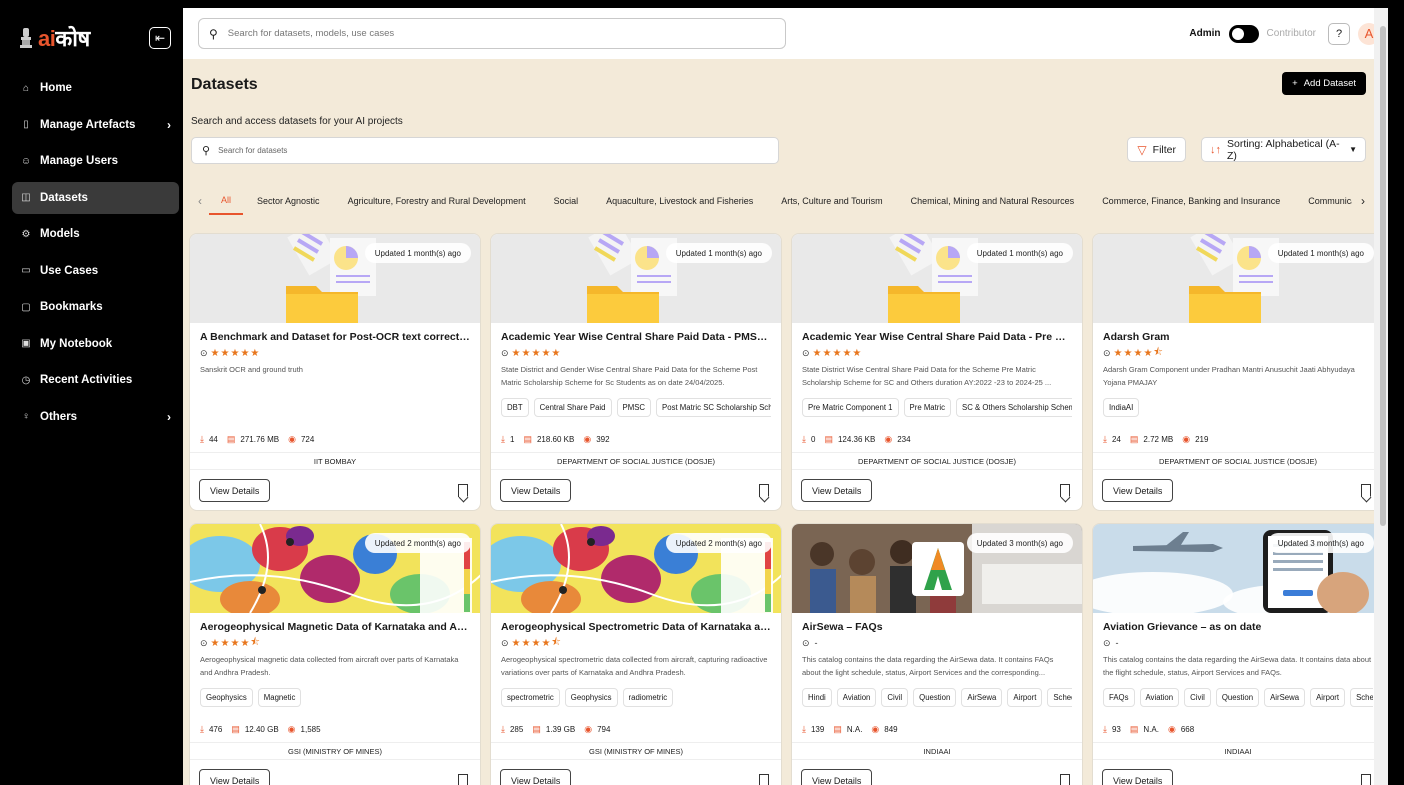 The height and width of the screenshot is (785, 1404). What do you see at coordinates (1339, 33) in the screenshot?
I see `help-icon: ?` at bounding box center [1339, 33].